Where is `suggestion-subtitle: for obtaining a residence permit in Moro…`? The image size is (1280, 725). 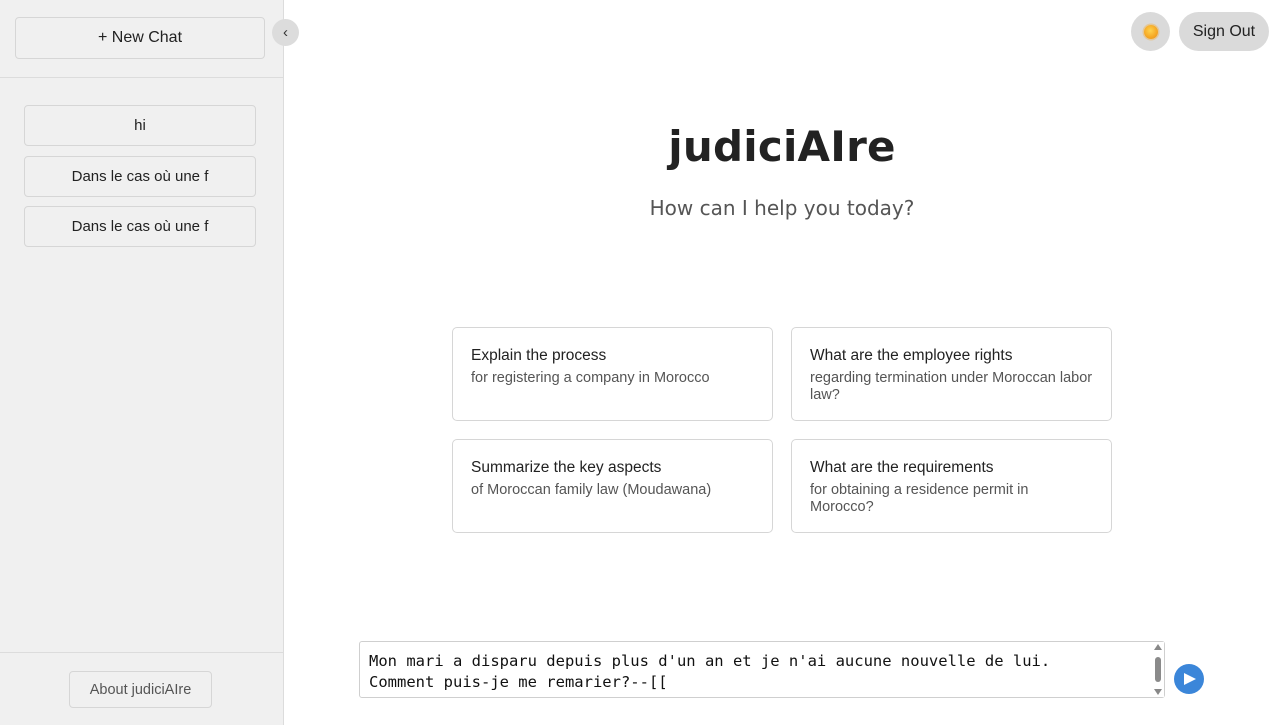 suggestion-subtitle: for obtaining a residence permit in Moro… is located at coordinates (919, 498).